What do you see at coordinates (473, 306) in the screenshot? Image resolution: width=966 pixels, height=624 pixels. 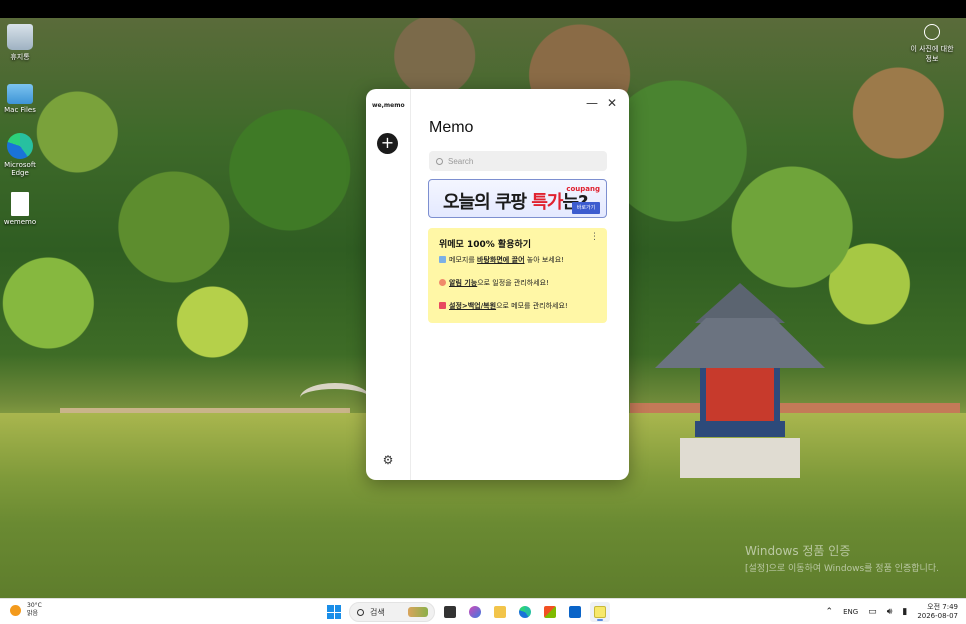 I see `line3-link: 설정>백업/복원` at bounding box center [473, 306].